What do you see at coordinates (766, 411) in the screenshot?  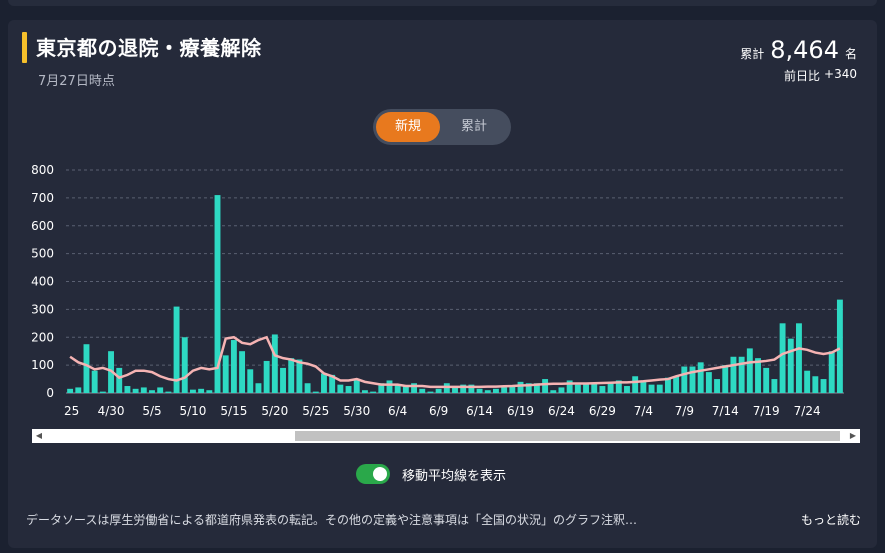 I see `x-tick-label: 7/19` at bounding box center [766, 411].